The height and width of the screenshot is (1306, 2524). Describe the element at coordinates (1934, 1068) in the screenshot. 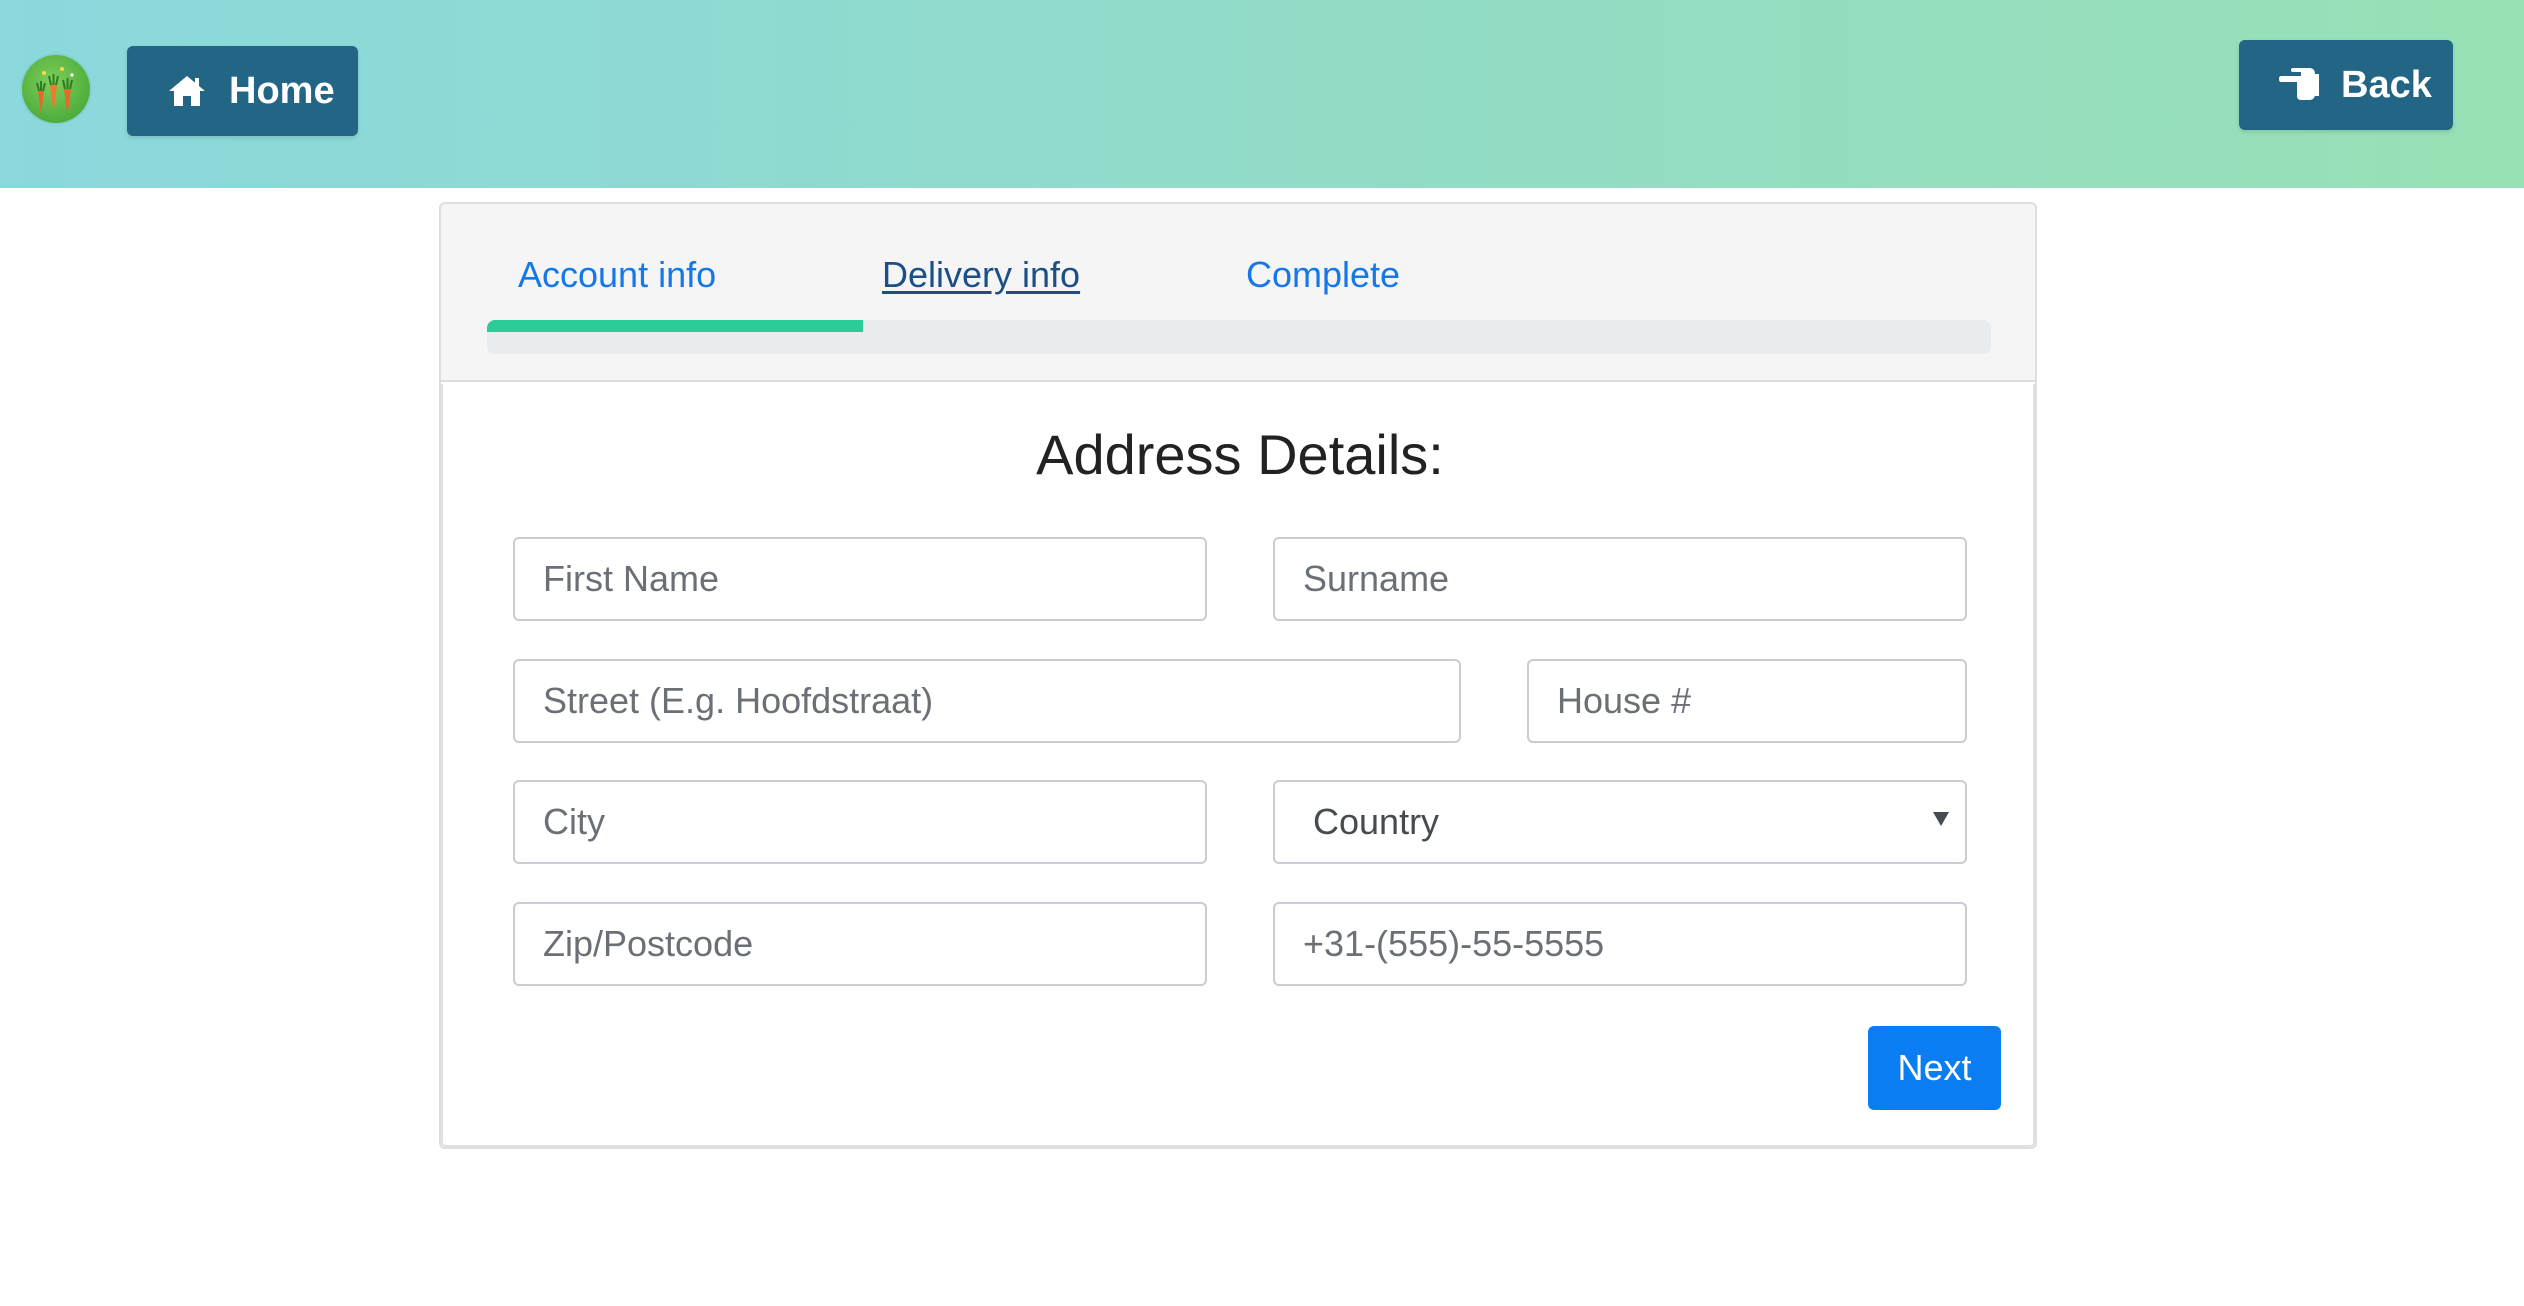

I see `next-button: Next` at that location.